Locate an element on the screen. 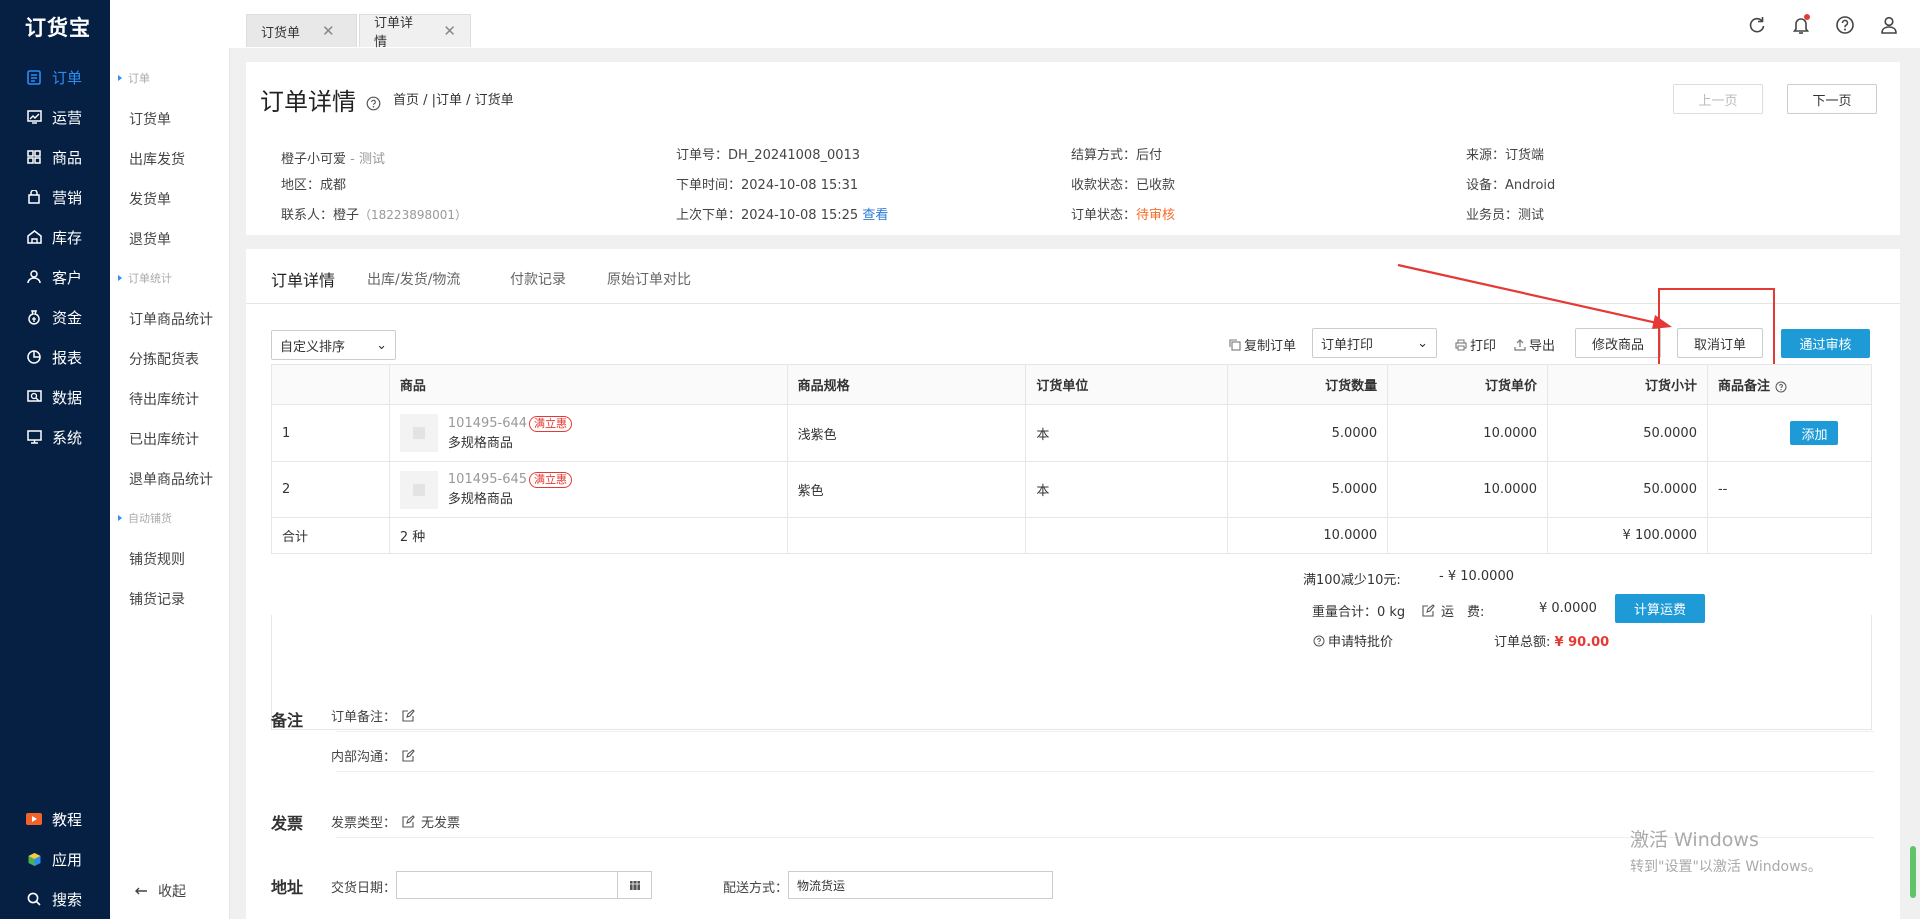 Image resolution: width=1920 pixels, height=919 pixels. operation-icon is located at coordinates (34, 117).